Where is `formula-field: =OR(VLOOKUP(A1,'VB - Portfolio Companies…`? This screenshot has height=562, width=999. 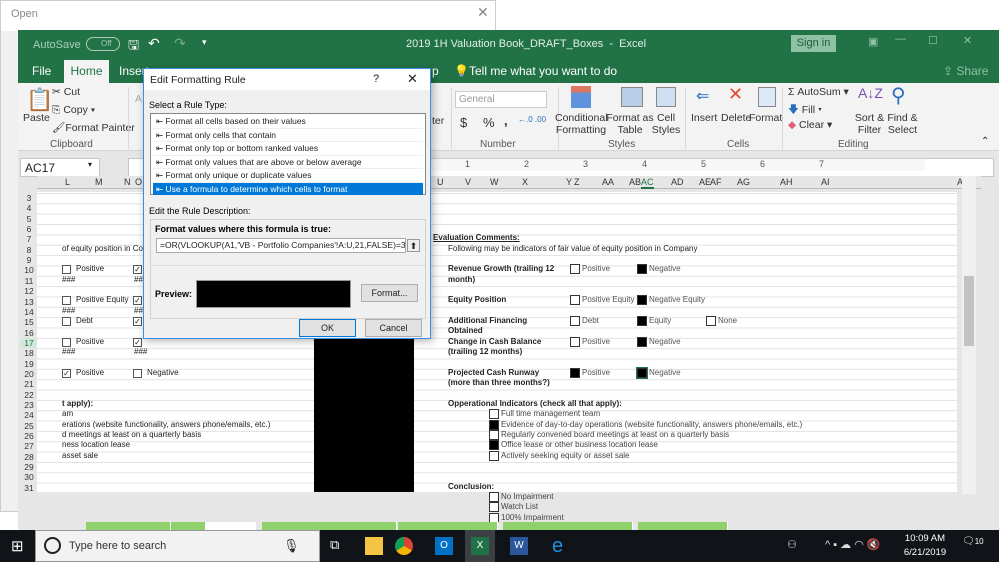 formula-field: =OR(VLOOKUP(A1,'VB - Portfolio Companies… is located at coordinates (281, 245).